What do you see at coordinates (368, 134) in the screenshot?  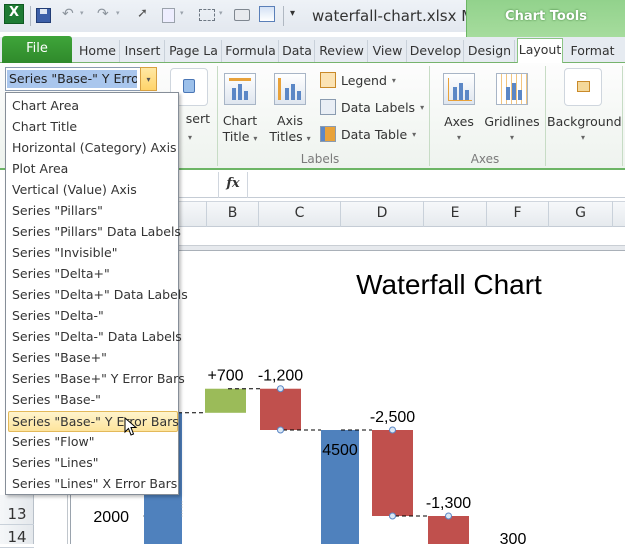 I see `data-table-button: Data Table ▾` at bounding box center [368, 134].